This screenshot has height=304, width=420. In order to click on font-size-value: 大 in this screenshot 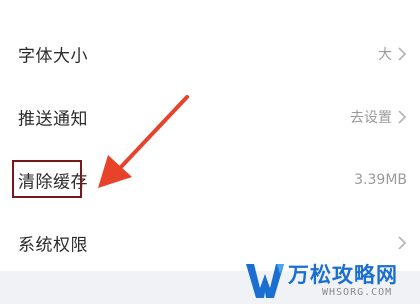, I will do `click(385, 55)`.